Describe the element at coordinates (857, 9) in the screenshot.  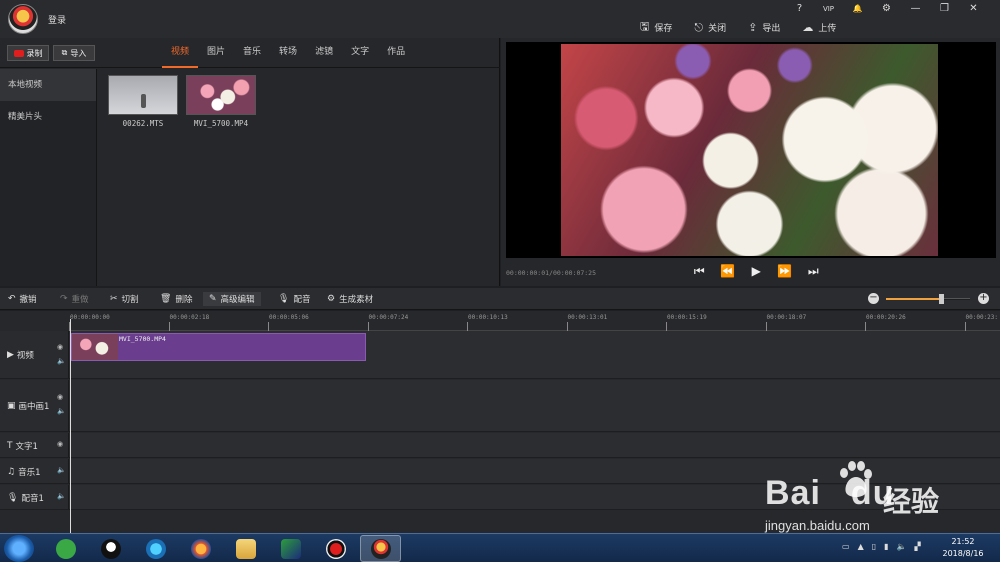
I see `bell-icon: 🔔` at that location.